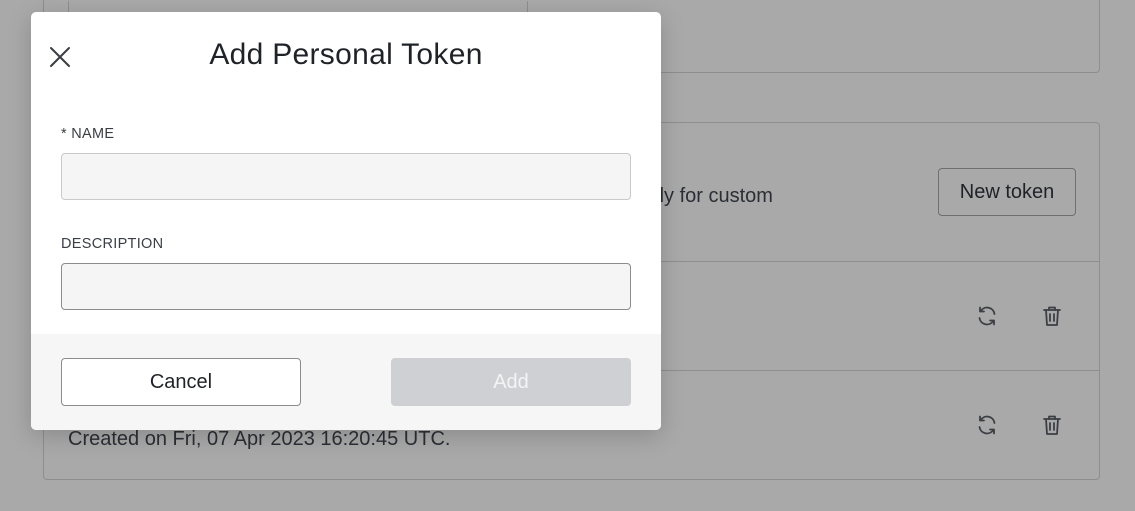 The image size is (1135, 511). Describe the element at coordinates (112, 244) in the screenshot. I see `description-field-label: DESCRIPTION` at that location.